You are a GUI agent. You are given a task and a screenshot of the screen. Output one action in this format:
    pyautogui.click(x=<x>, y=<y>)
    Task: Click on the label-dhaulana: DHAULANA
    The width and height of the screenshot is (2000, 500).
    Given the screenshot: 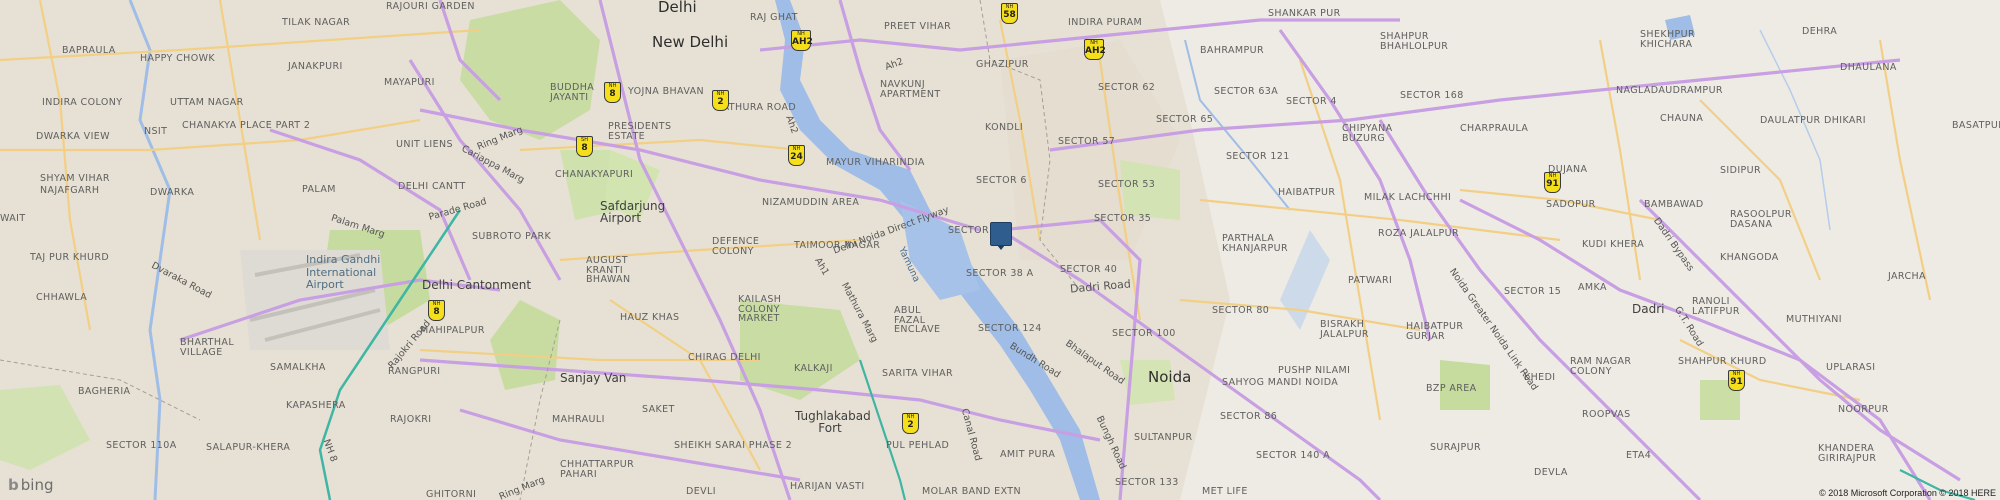 What is the action you would take?
    pyautogui.click(x=1868, y=67)
    